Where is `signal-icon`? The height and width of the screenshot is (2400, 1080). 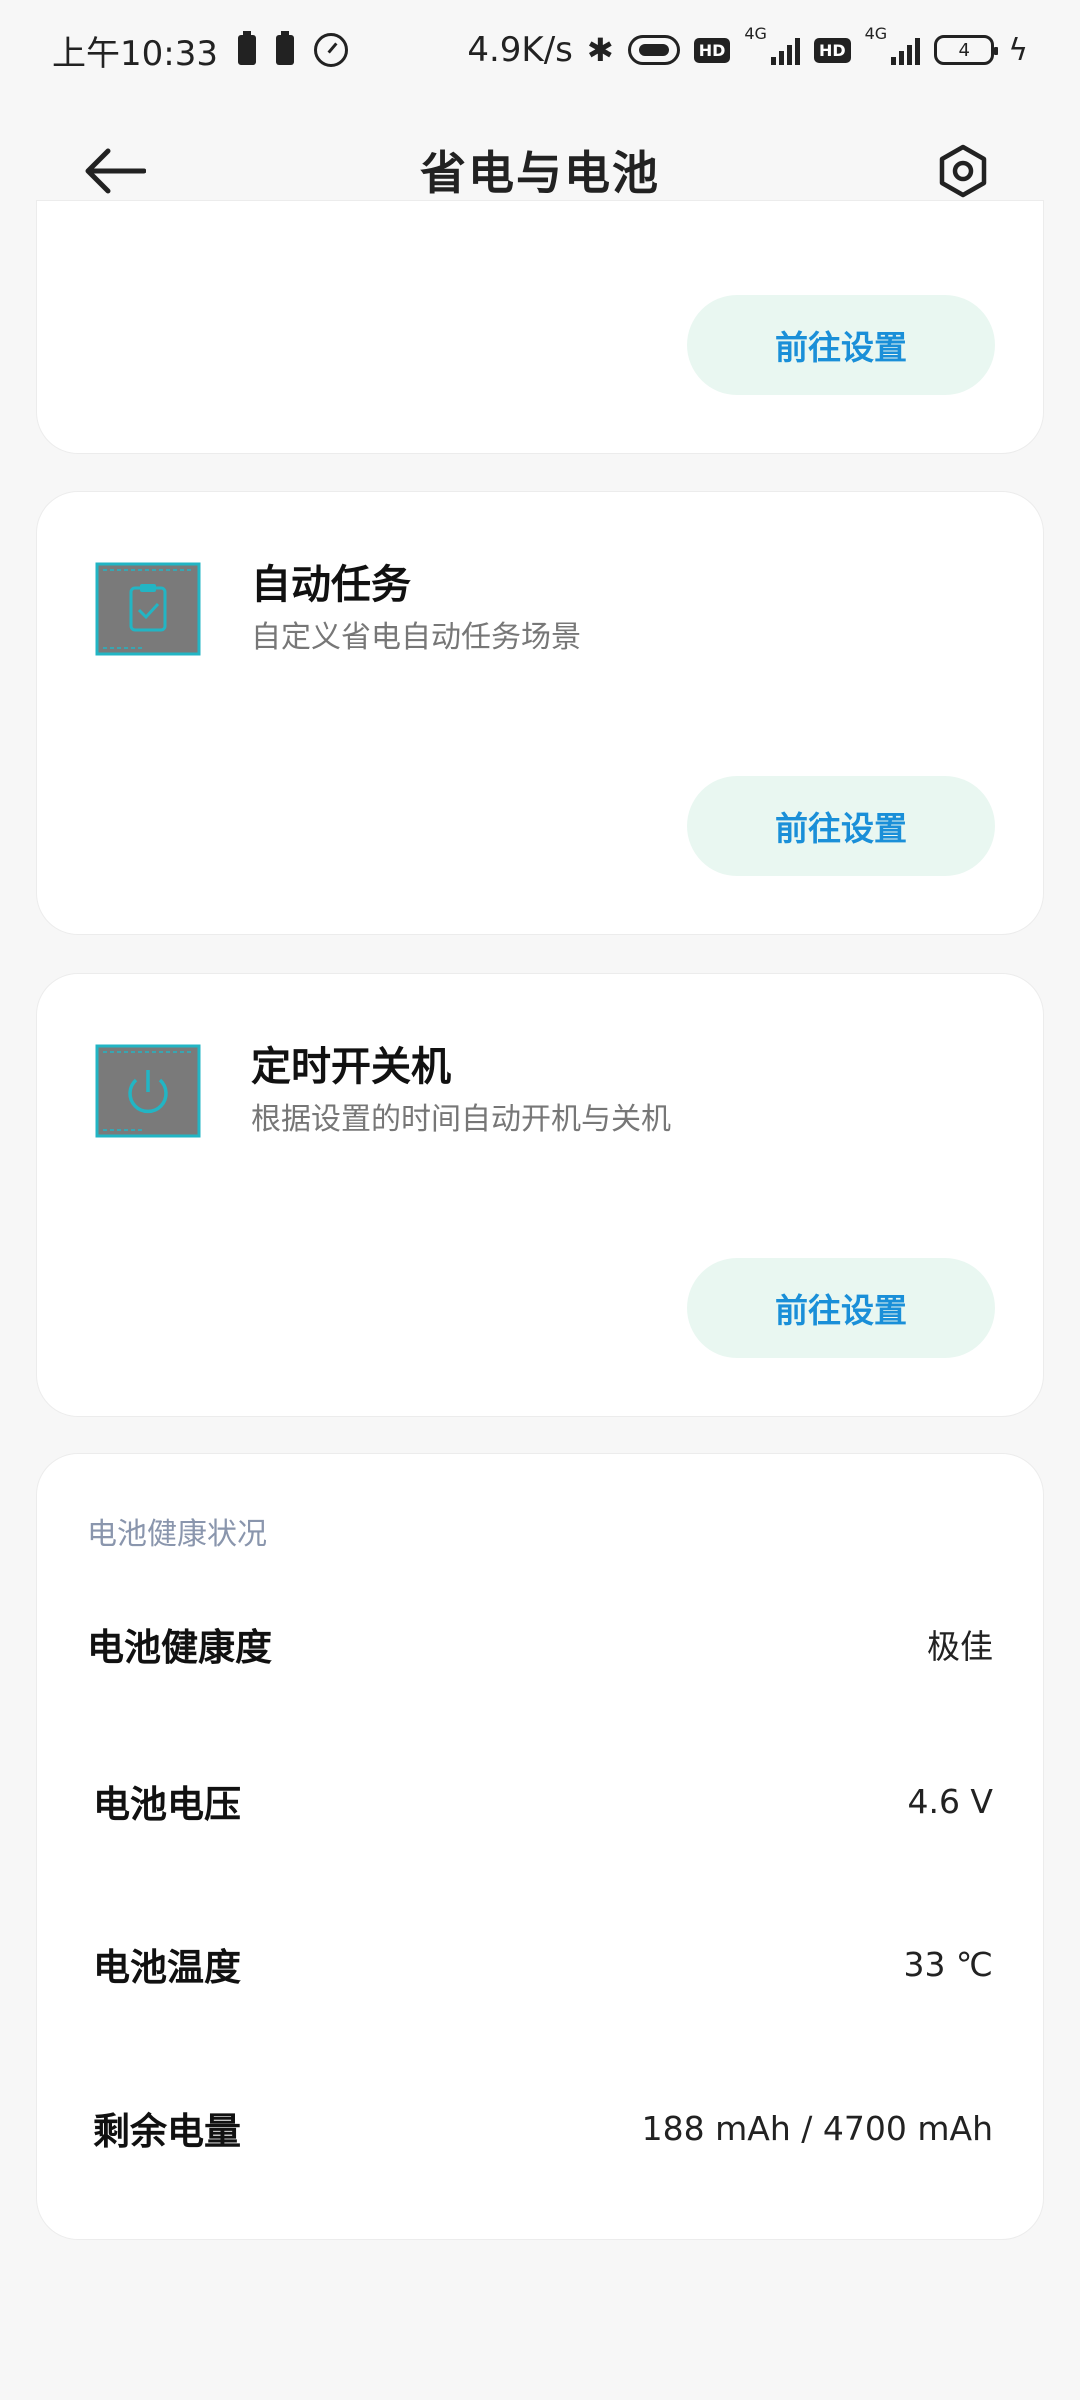
signal-icon is located at coordinates (785, 50).